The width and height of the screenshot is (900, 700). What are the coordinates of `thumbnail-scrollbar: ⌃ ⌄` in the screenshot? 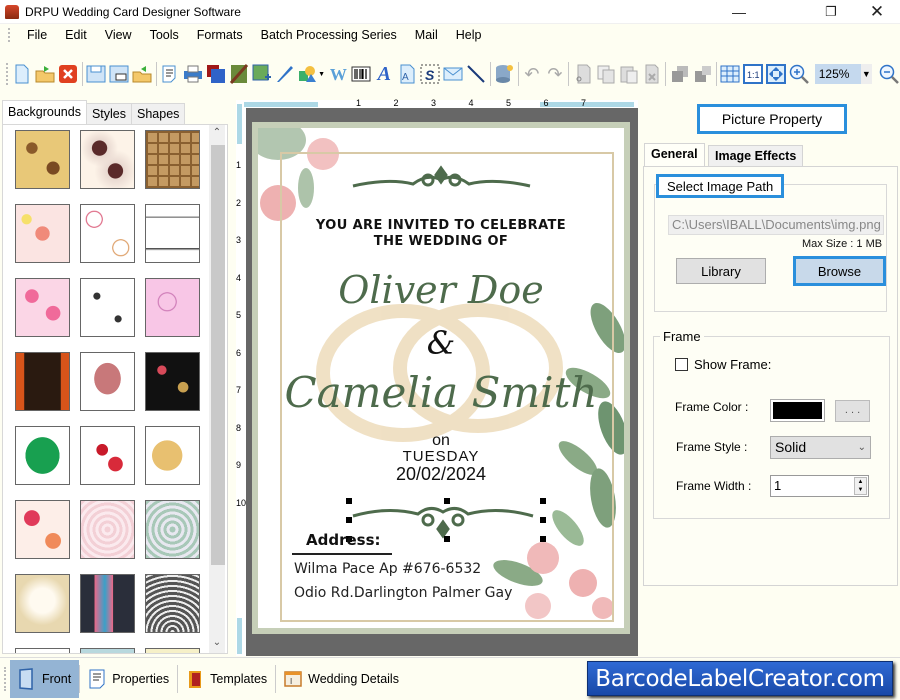 It's located at (217, 389).